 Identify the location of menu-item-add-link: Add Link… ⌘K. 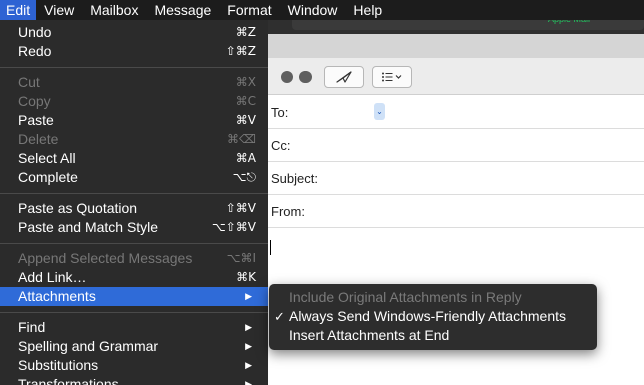
(134, 277).